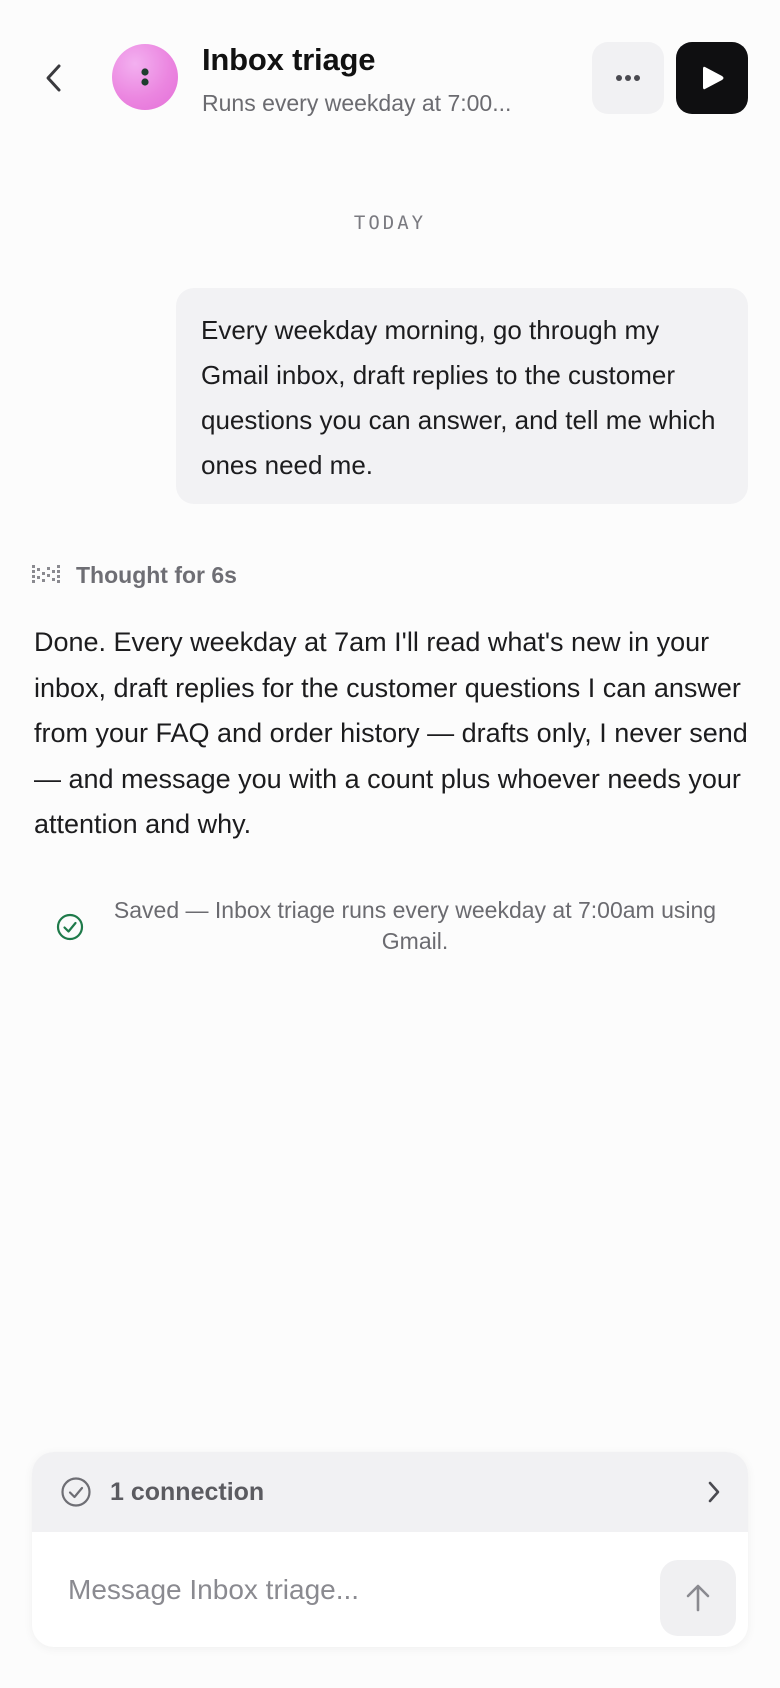  I want to click on thought-label: Thought for 6s, so click(156, 574).